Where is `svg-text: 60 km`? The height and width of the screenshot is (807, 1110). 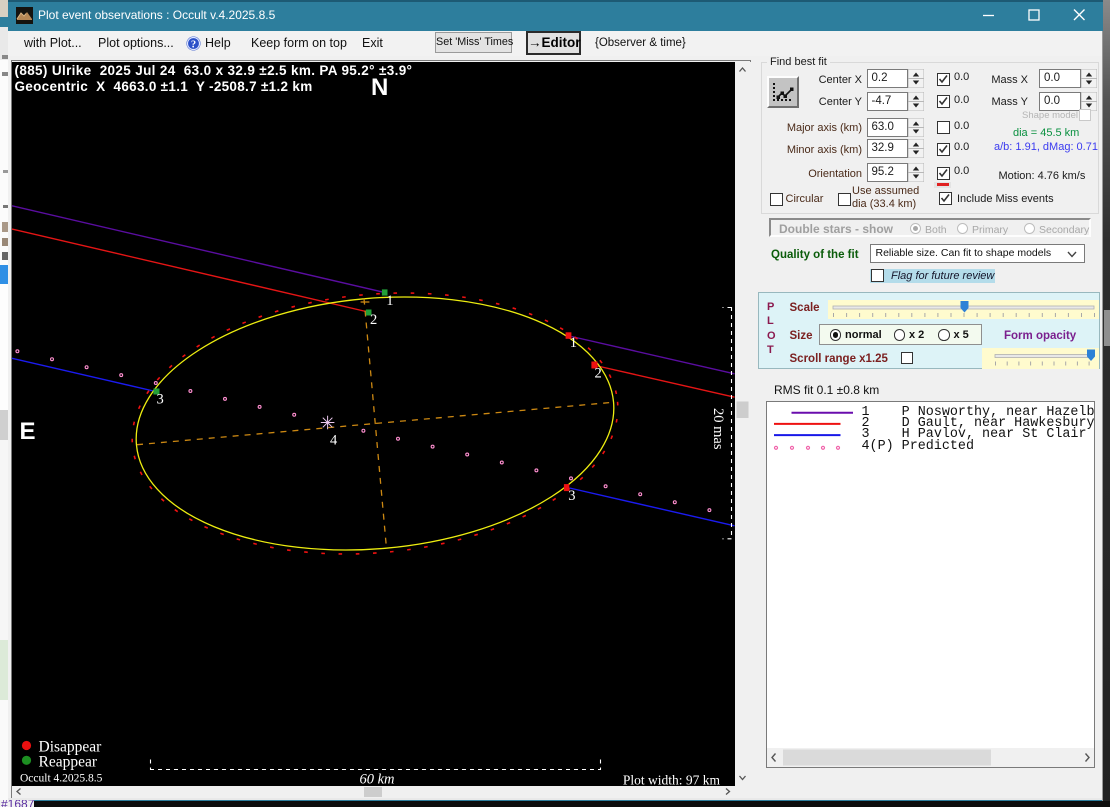 svg-text: 60 km is located at coordinates (376, 779).